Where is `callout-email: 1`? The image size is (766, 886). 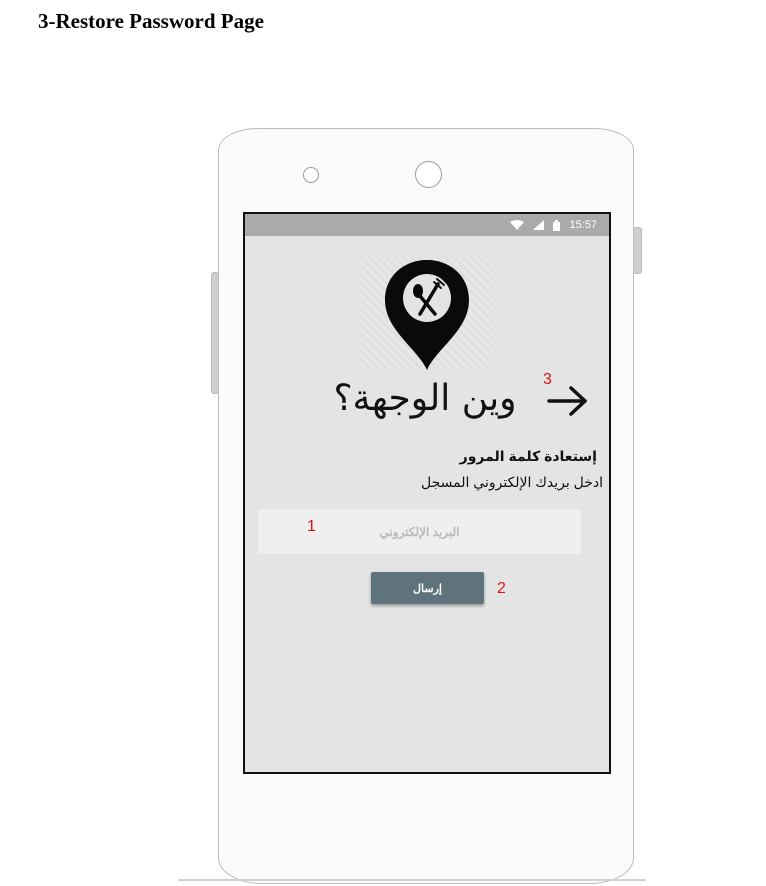
callout-email: 1 is located at coordinates (311, 526).